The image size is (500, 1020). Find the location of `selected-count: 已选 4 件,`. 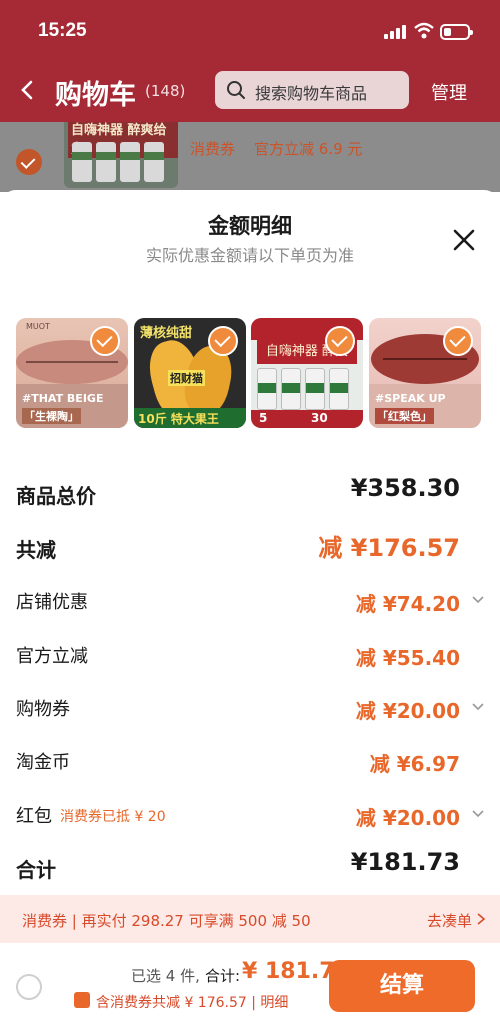

selected-count: 已选 4 件, is located at coordinates (165, 976).